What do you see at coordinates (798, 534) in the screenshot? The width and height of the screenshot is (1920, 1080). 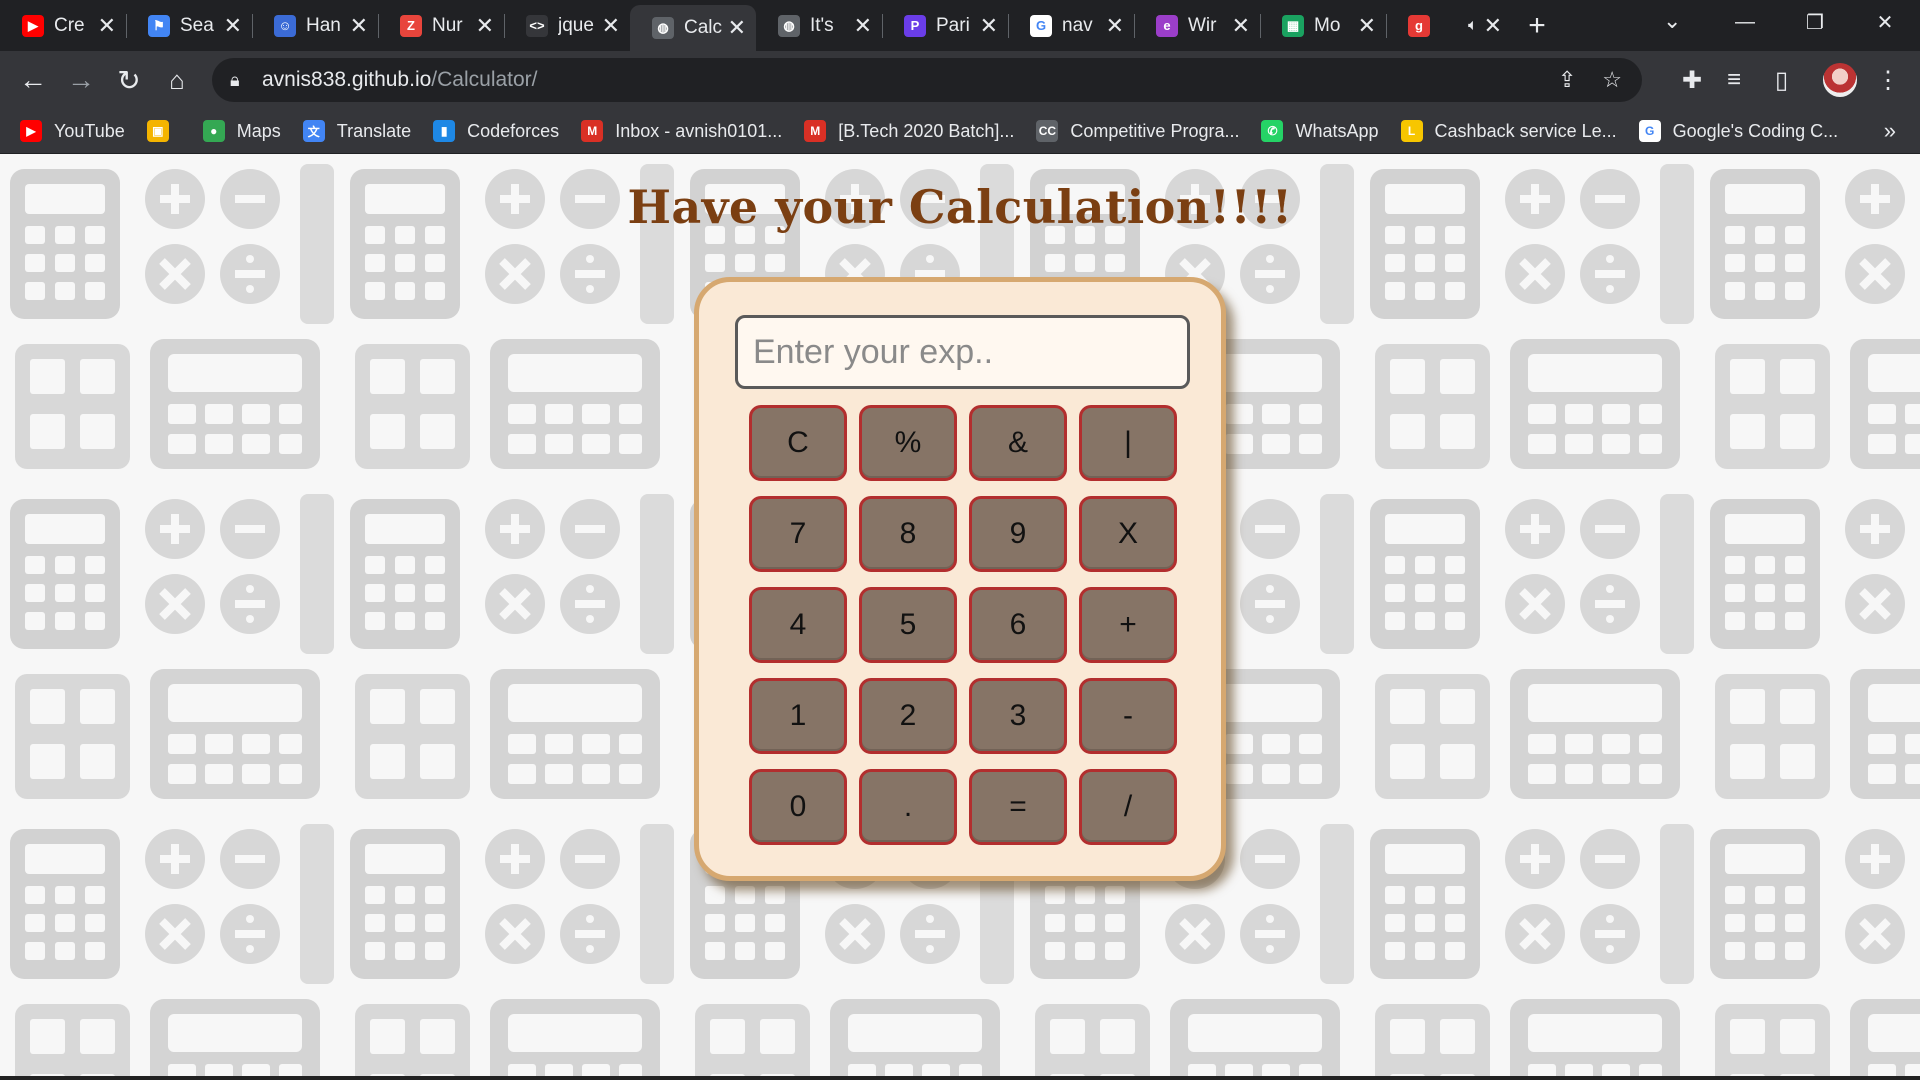 I see `calc-key-button: 7` at bounding box center [798, 534].